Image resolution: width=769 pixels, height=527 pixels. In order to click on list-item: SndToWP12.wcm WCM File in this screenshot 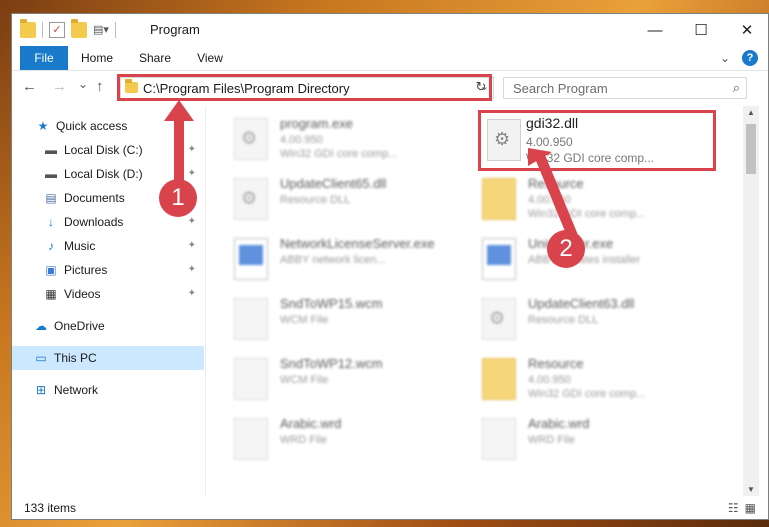, I will do `click(328, 379)`.